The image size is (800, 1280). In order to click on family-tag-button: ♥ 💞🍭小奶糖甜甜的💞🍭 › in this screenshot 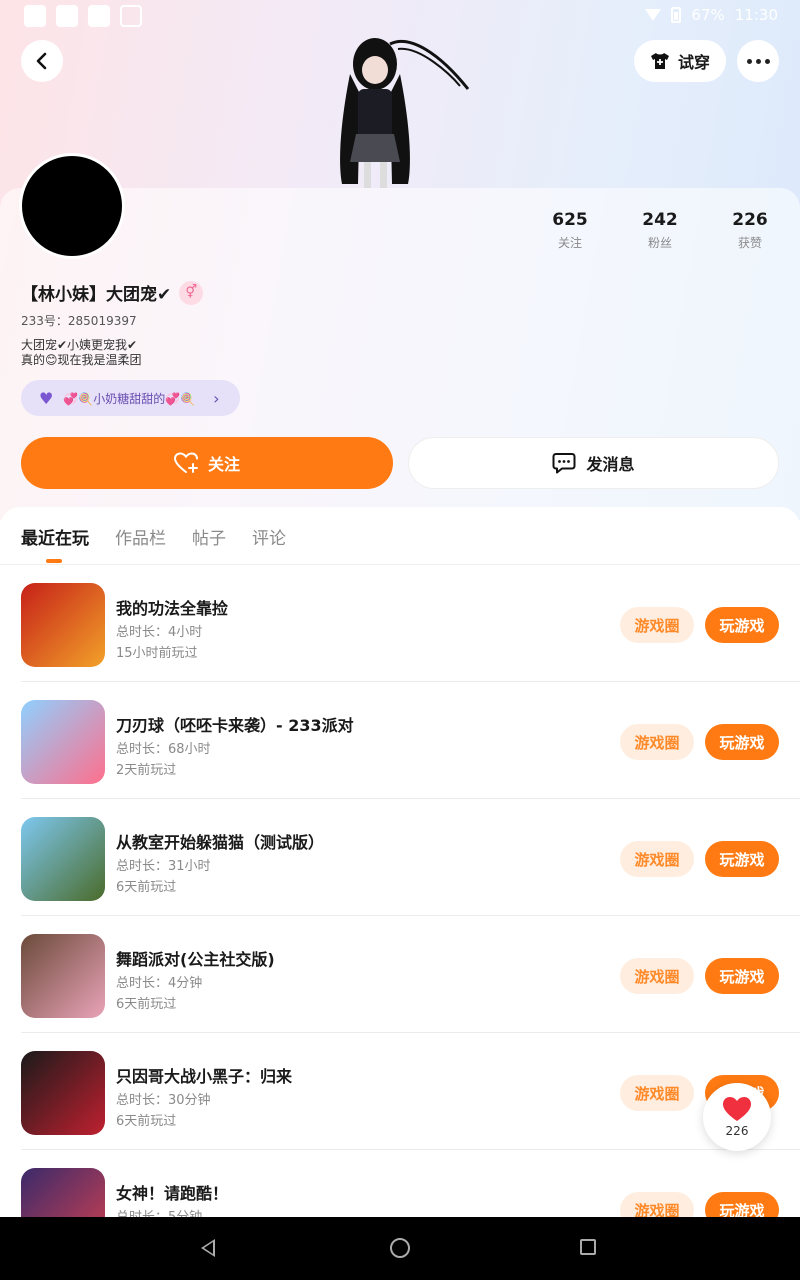, I will do `click(130, 398)`.